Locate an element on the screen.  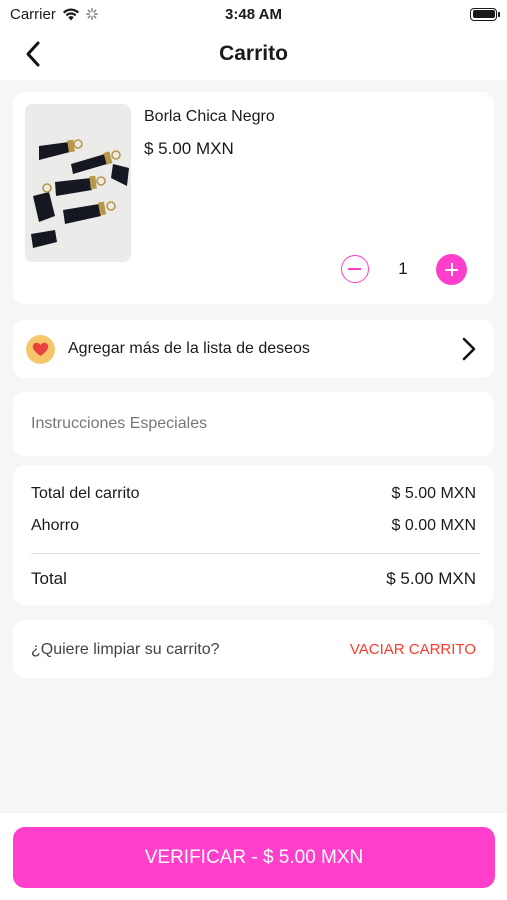
heart-icon is located at coordinates (40, 349).